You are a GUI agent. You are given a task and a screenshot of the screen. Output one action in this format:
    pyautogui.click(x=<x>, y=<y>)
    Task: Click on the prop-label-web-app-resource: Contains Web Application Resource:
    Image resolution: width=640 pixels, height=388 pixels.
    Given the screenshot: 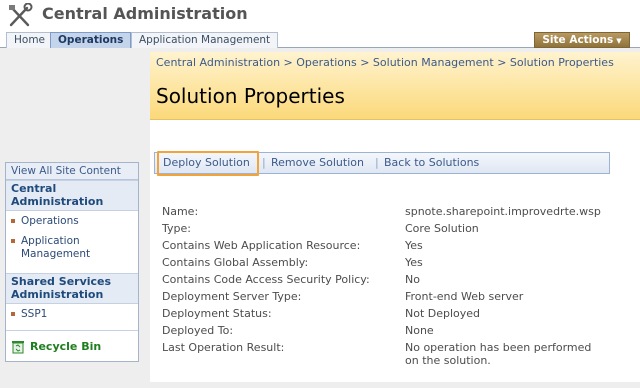 What is the action you would take?
    pyautogui.click(x=261, y=245)
    